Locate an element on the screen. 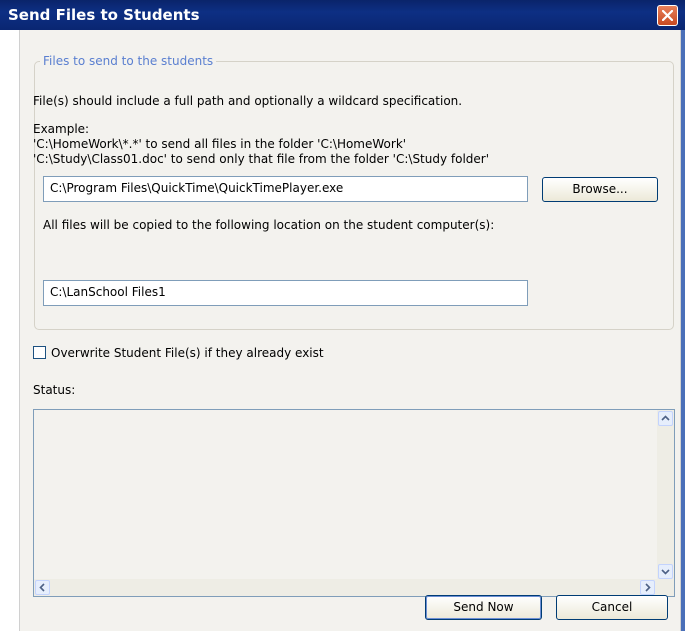 This screenshot has height=631, width=685. close-icon is located at coordinates (667, 15).